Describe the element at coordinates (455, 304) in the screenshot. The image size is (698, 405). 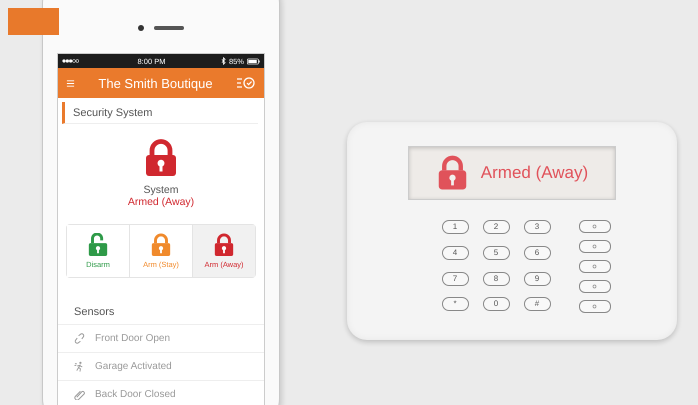
I see `keypad-key: *` at that location.